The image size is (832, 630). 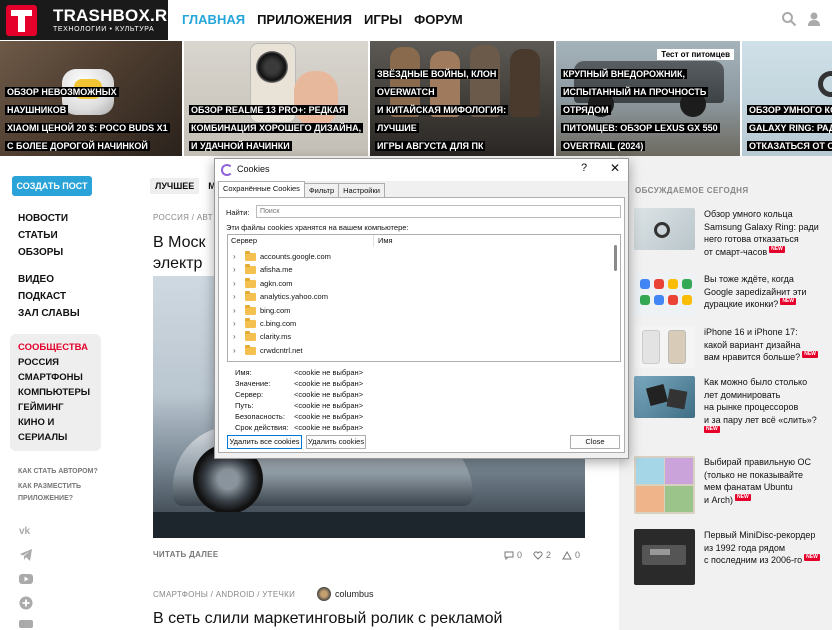 I want to click on telegram-icon, so click(x=26, y=555).